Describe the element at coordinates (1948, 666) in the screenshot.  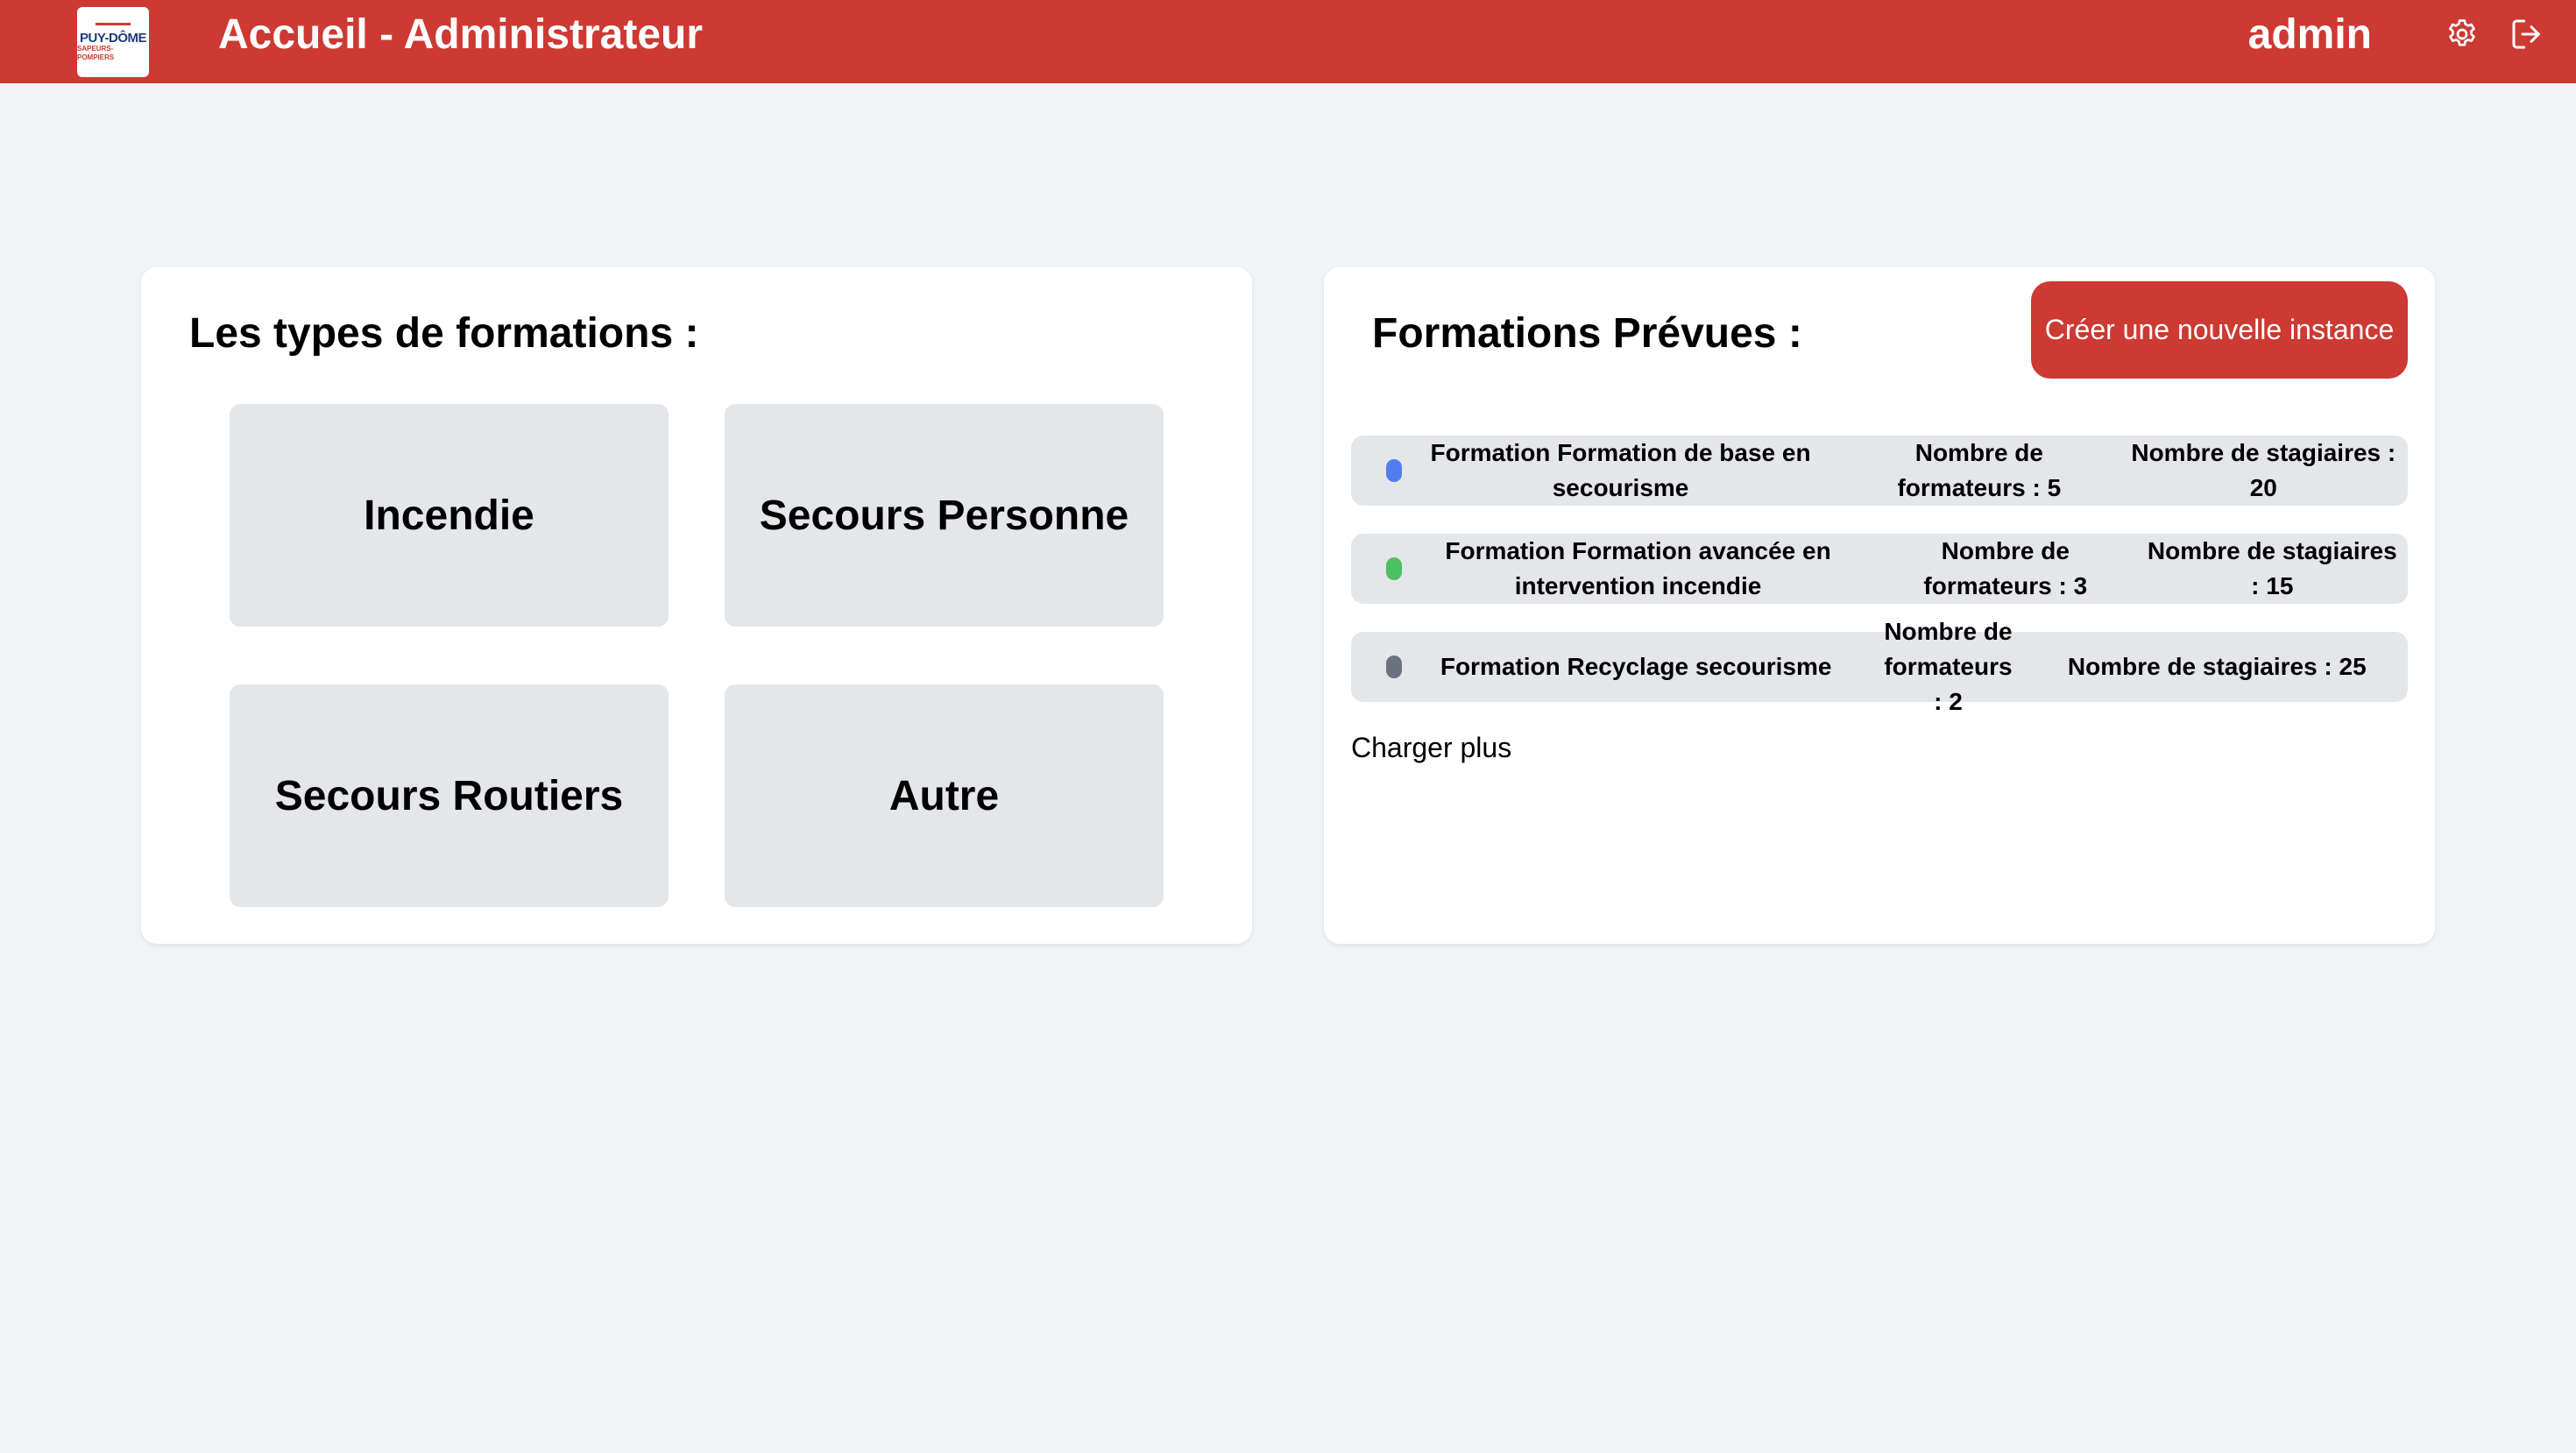
I see `session-trainers: Nombre de formateurs : 2` at that location.